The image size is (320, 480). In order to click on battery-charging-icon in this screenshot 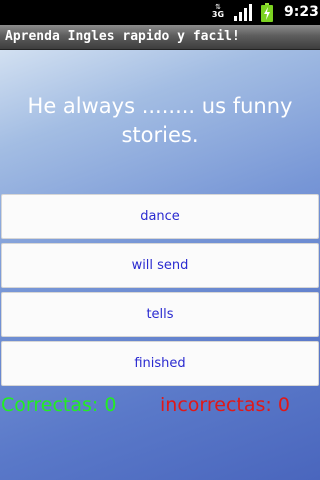, I will do `click(267, 12)`.